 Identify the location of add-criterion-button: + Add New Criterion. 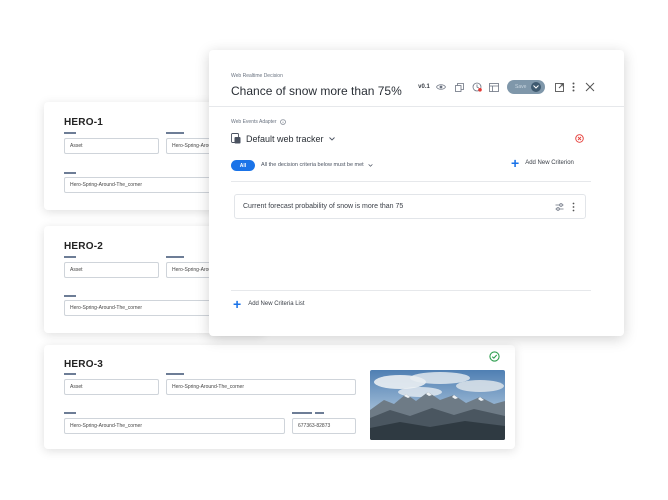
(542, 163).